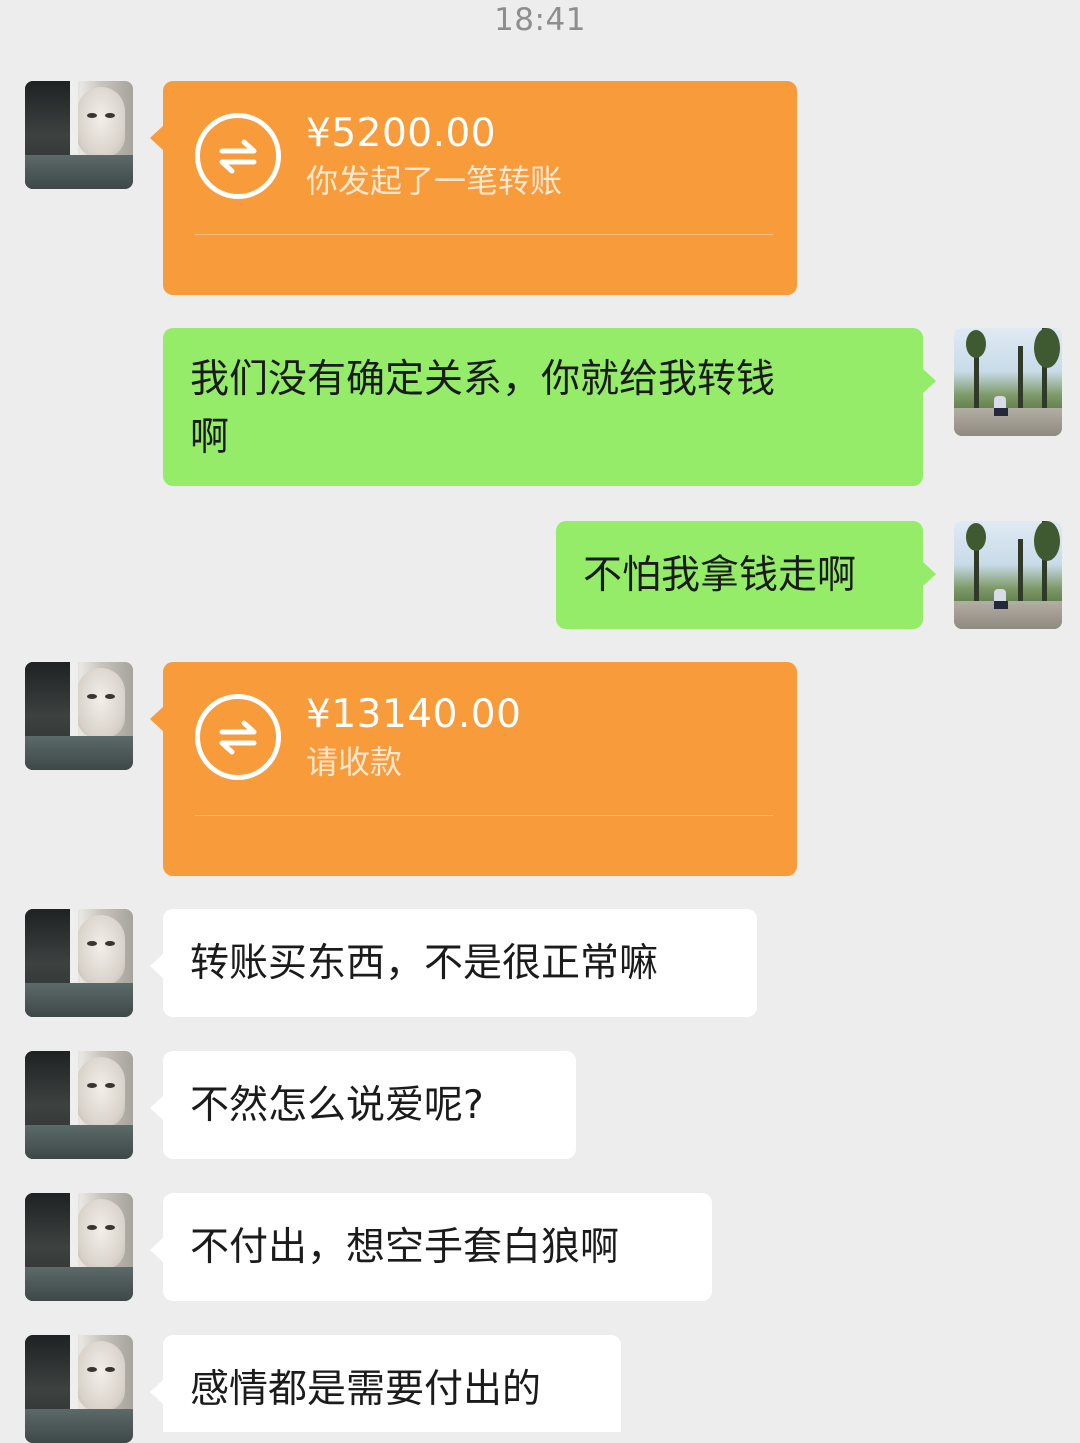  I want to click on status-time: 18:41, so click(540, 20).